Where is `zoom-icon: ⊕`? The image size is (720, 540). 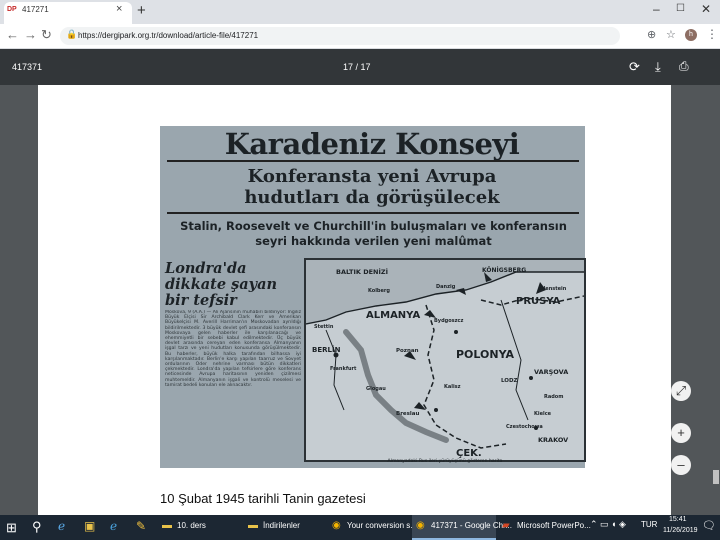 zoom-icon: ⊕ is located at coordinates (651, 34).